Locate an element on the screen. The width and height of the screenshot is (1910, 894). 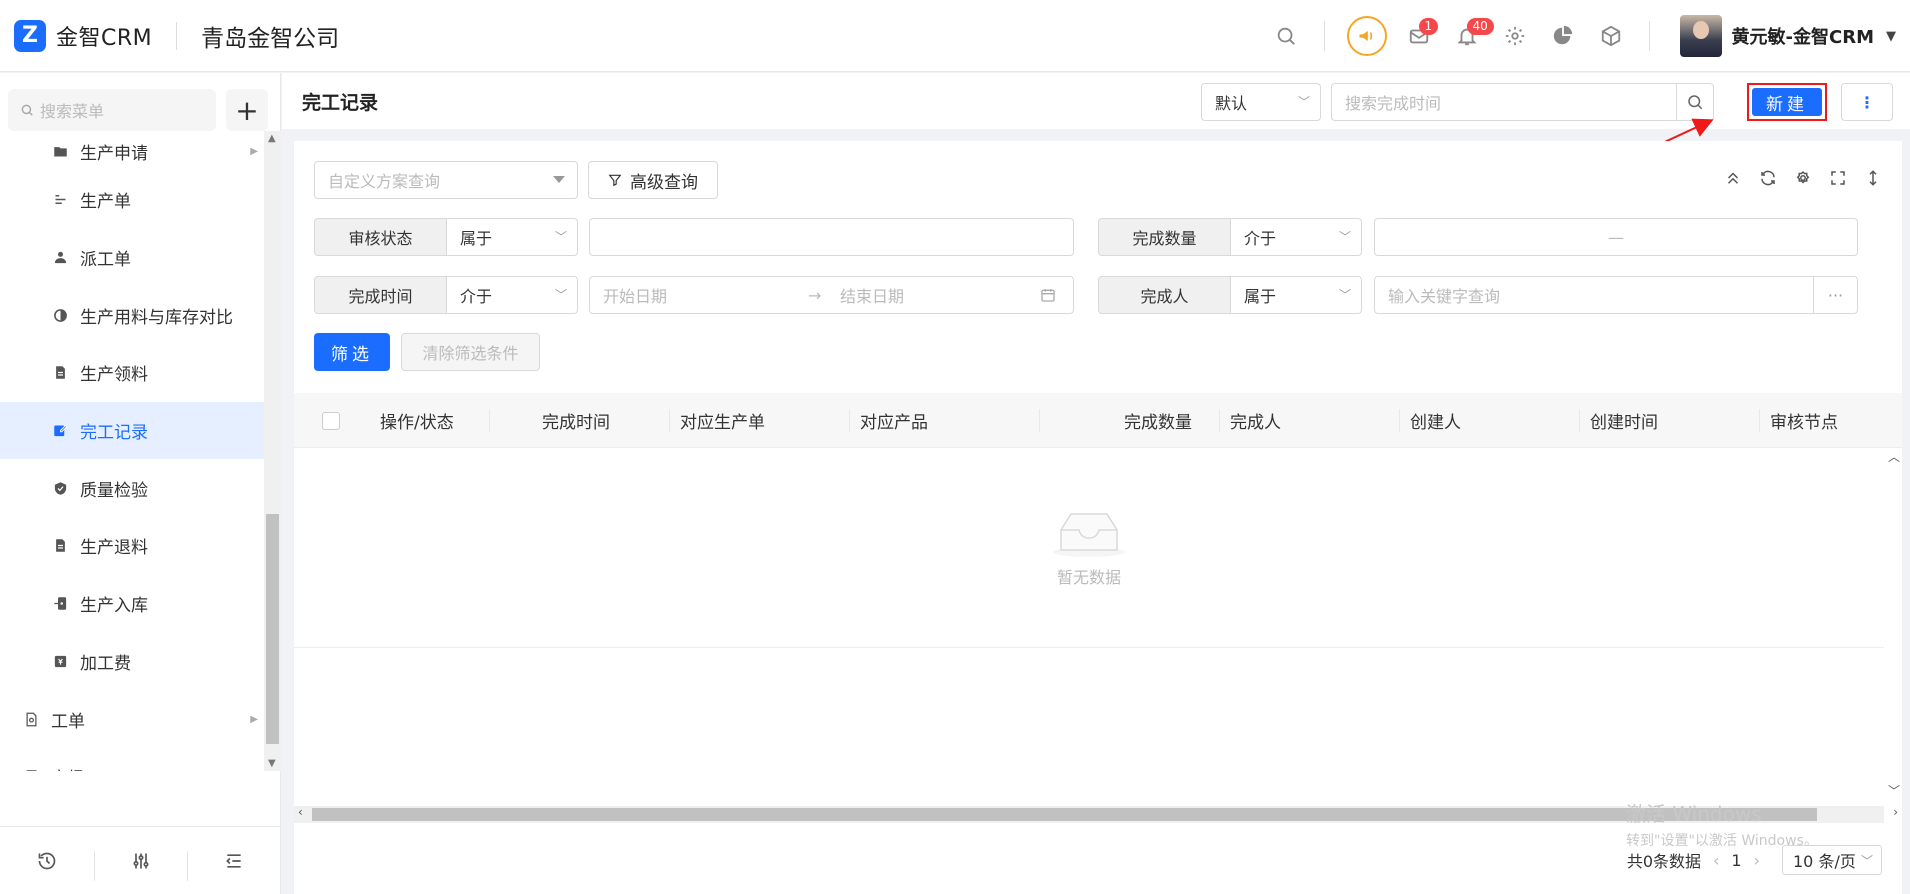
select-all-checkbox is located at coordinates (331, 420).